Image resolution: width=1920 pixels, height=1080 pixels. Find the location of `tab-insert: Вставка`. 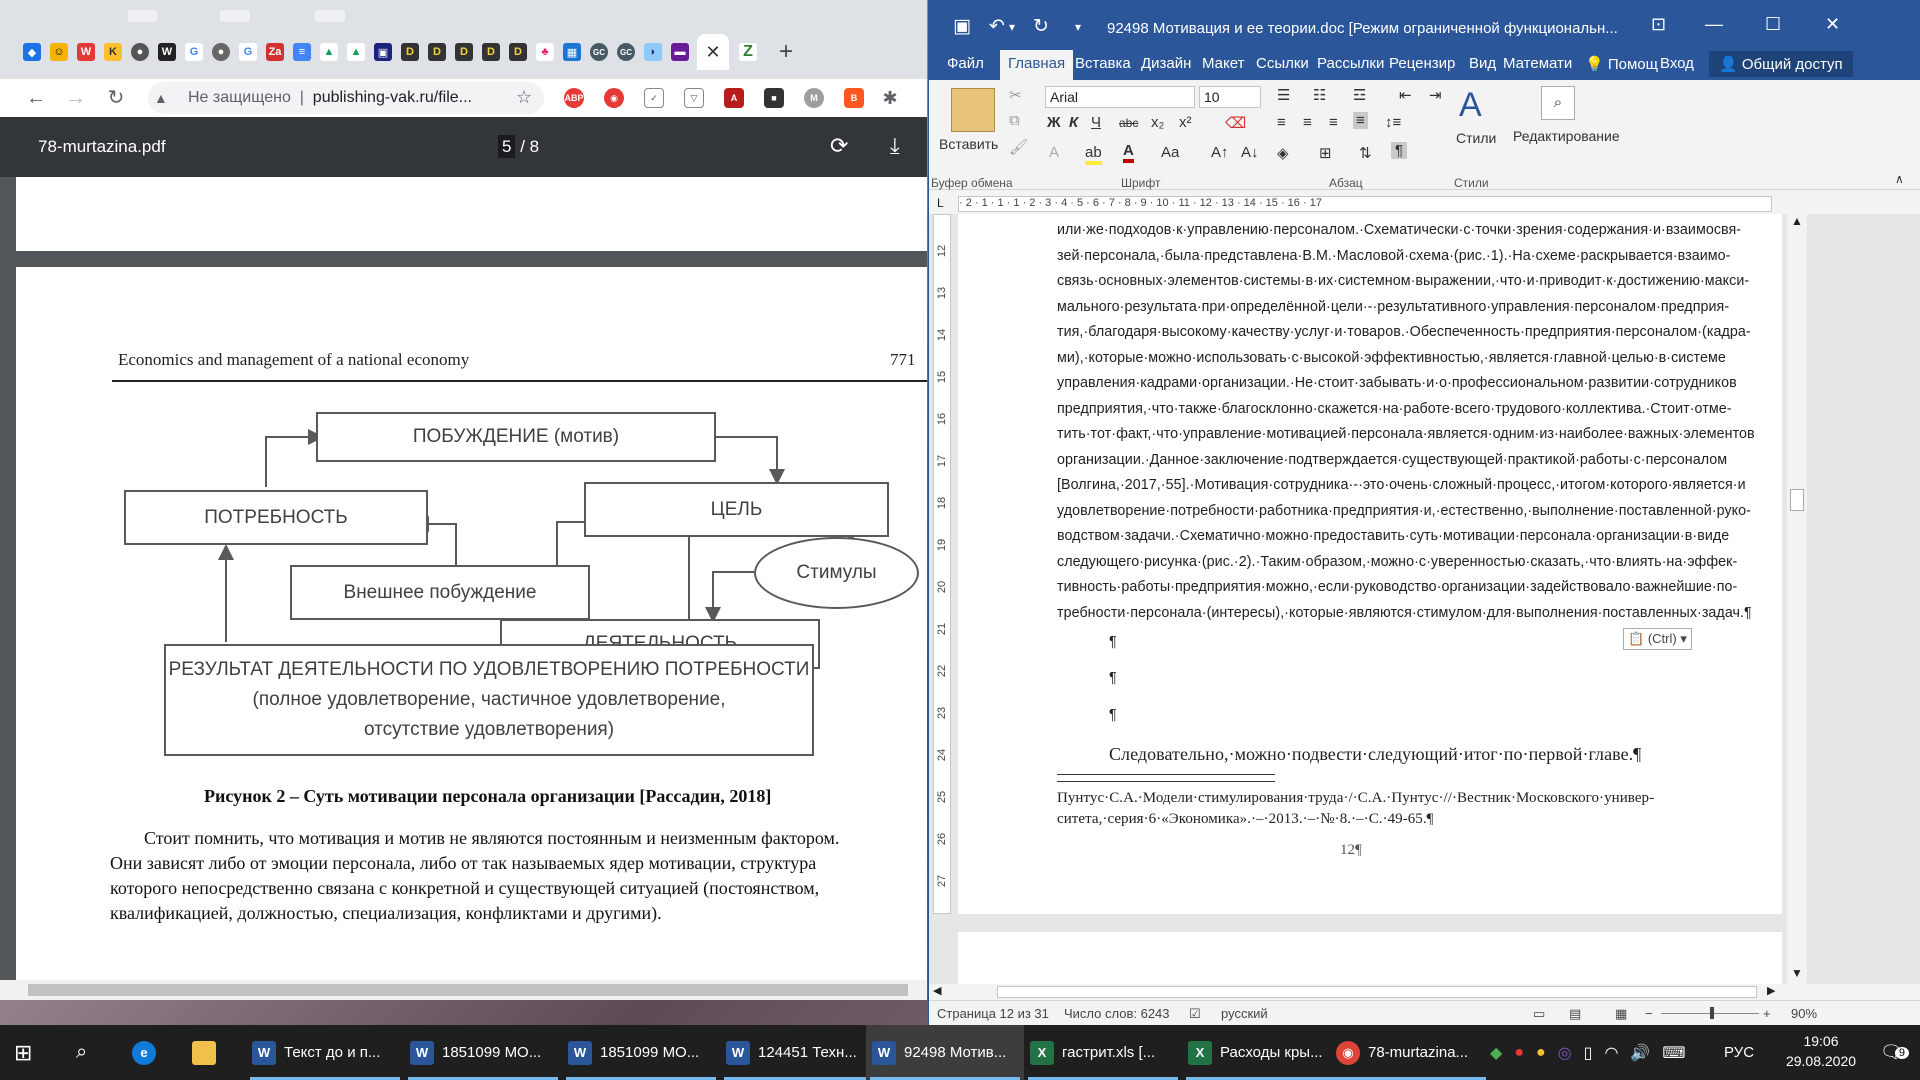

tab-insert: Вставка is located at coordinates (1103, 63).